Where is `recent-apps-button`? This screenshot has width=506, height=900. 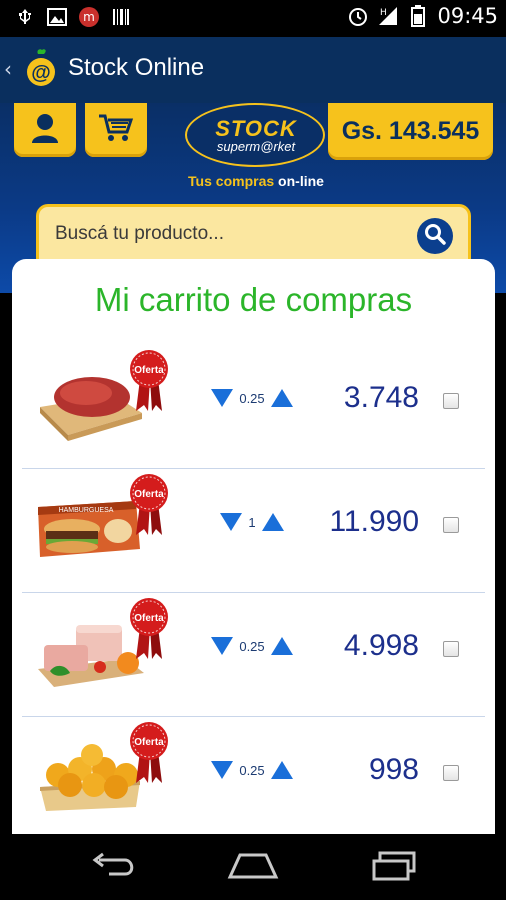 recent-apps-button is located at coordinates (394, 868).